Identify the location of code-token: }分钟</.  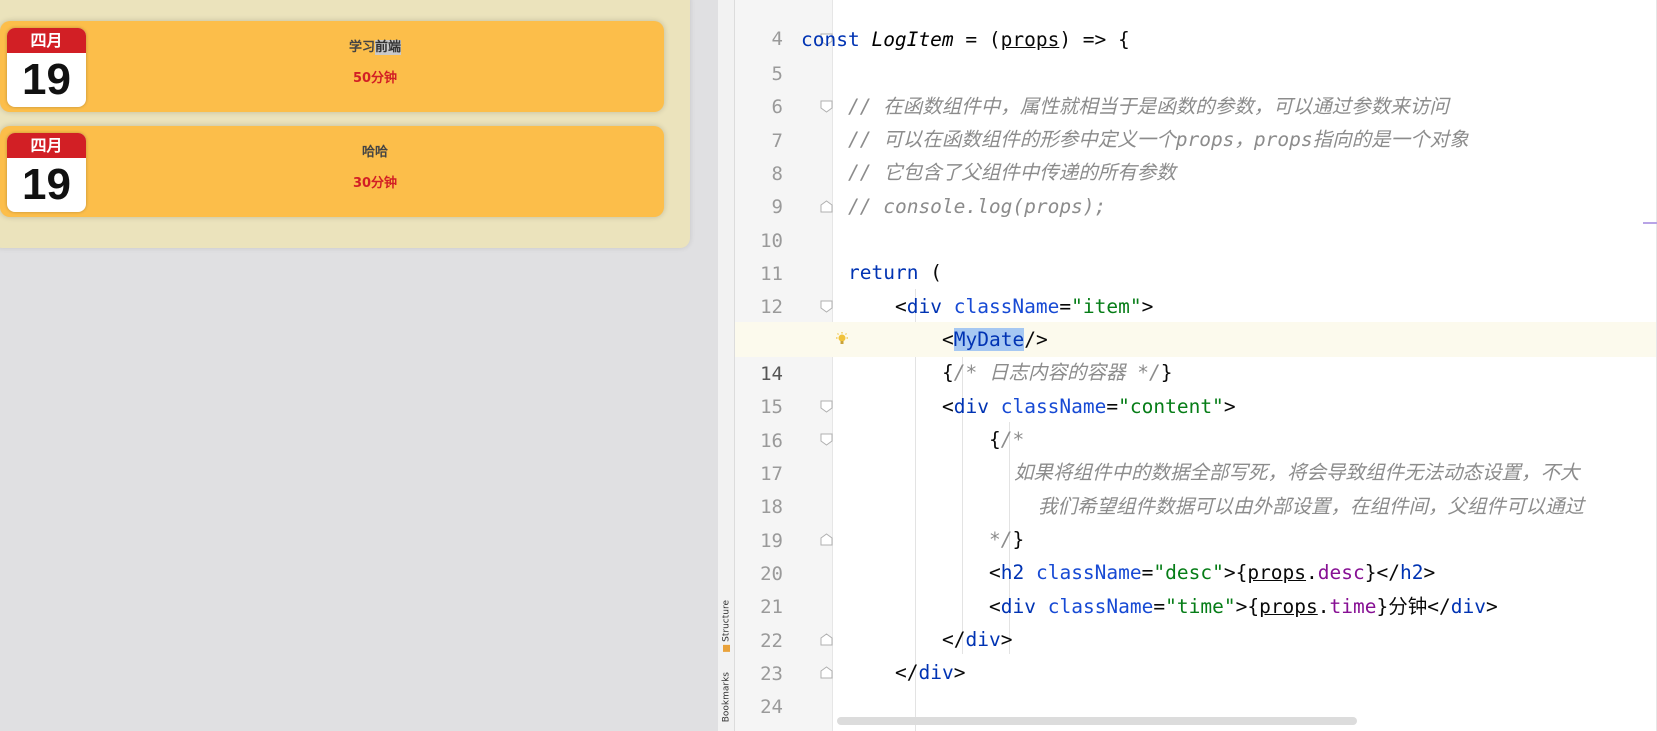
(1413, 606).